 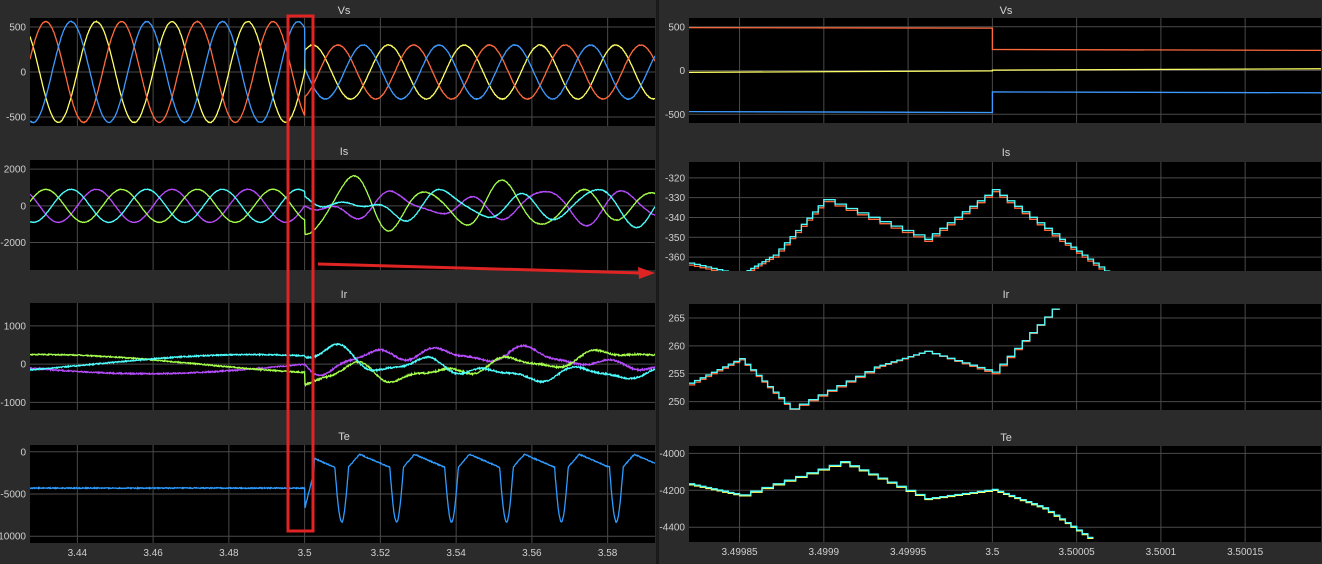 I want to click on y-tick-label: -360, so click(x=675, y=258).